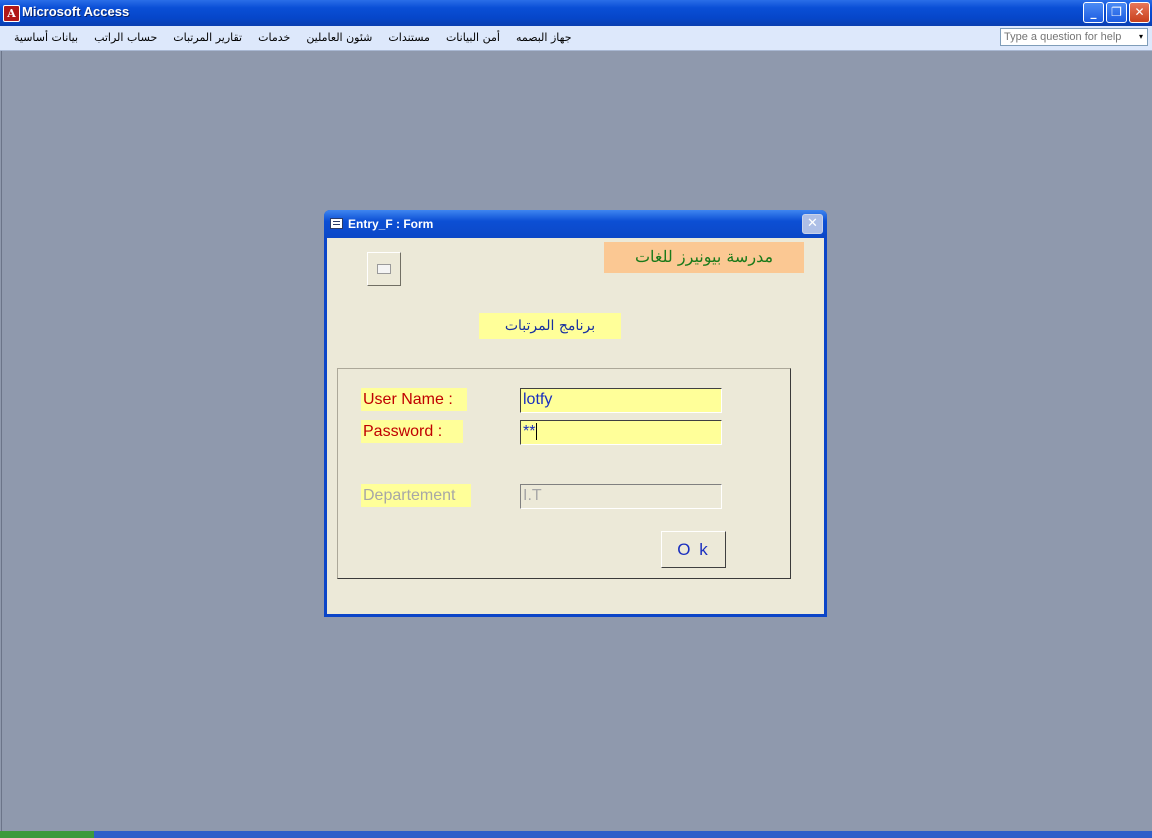 The image size is (1152, 838). Describe the element at coordinates (414, 399) in the screenshot. I see `user-name-label: User Name :` at that location.